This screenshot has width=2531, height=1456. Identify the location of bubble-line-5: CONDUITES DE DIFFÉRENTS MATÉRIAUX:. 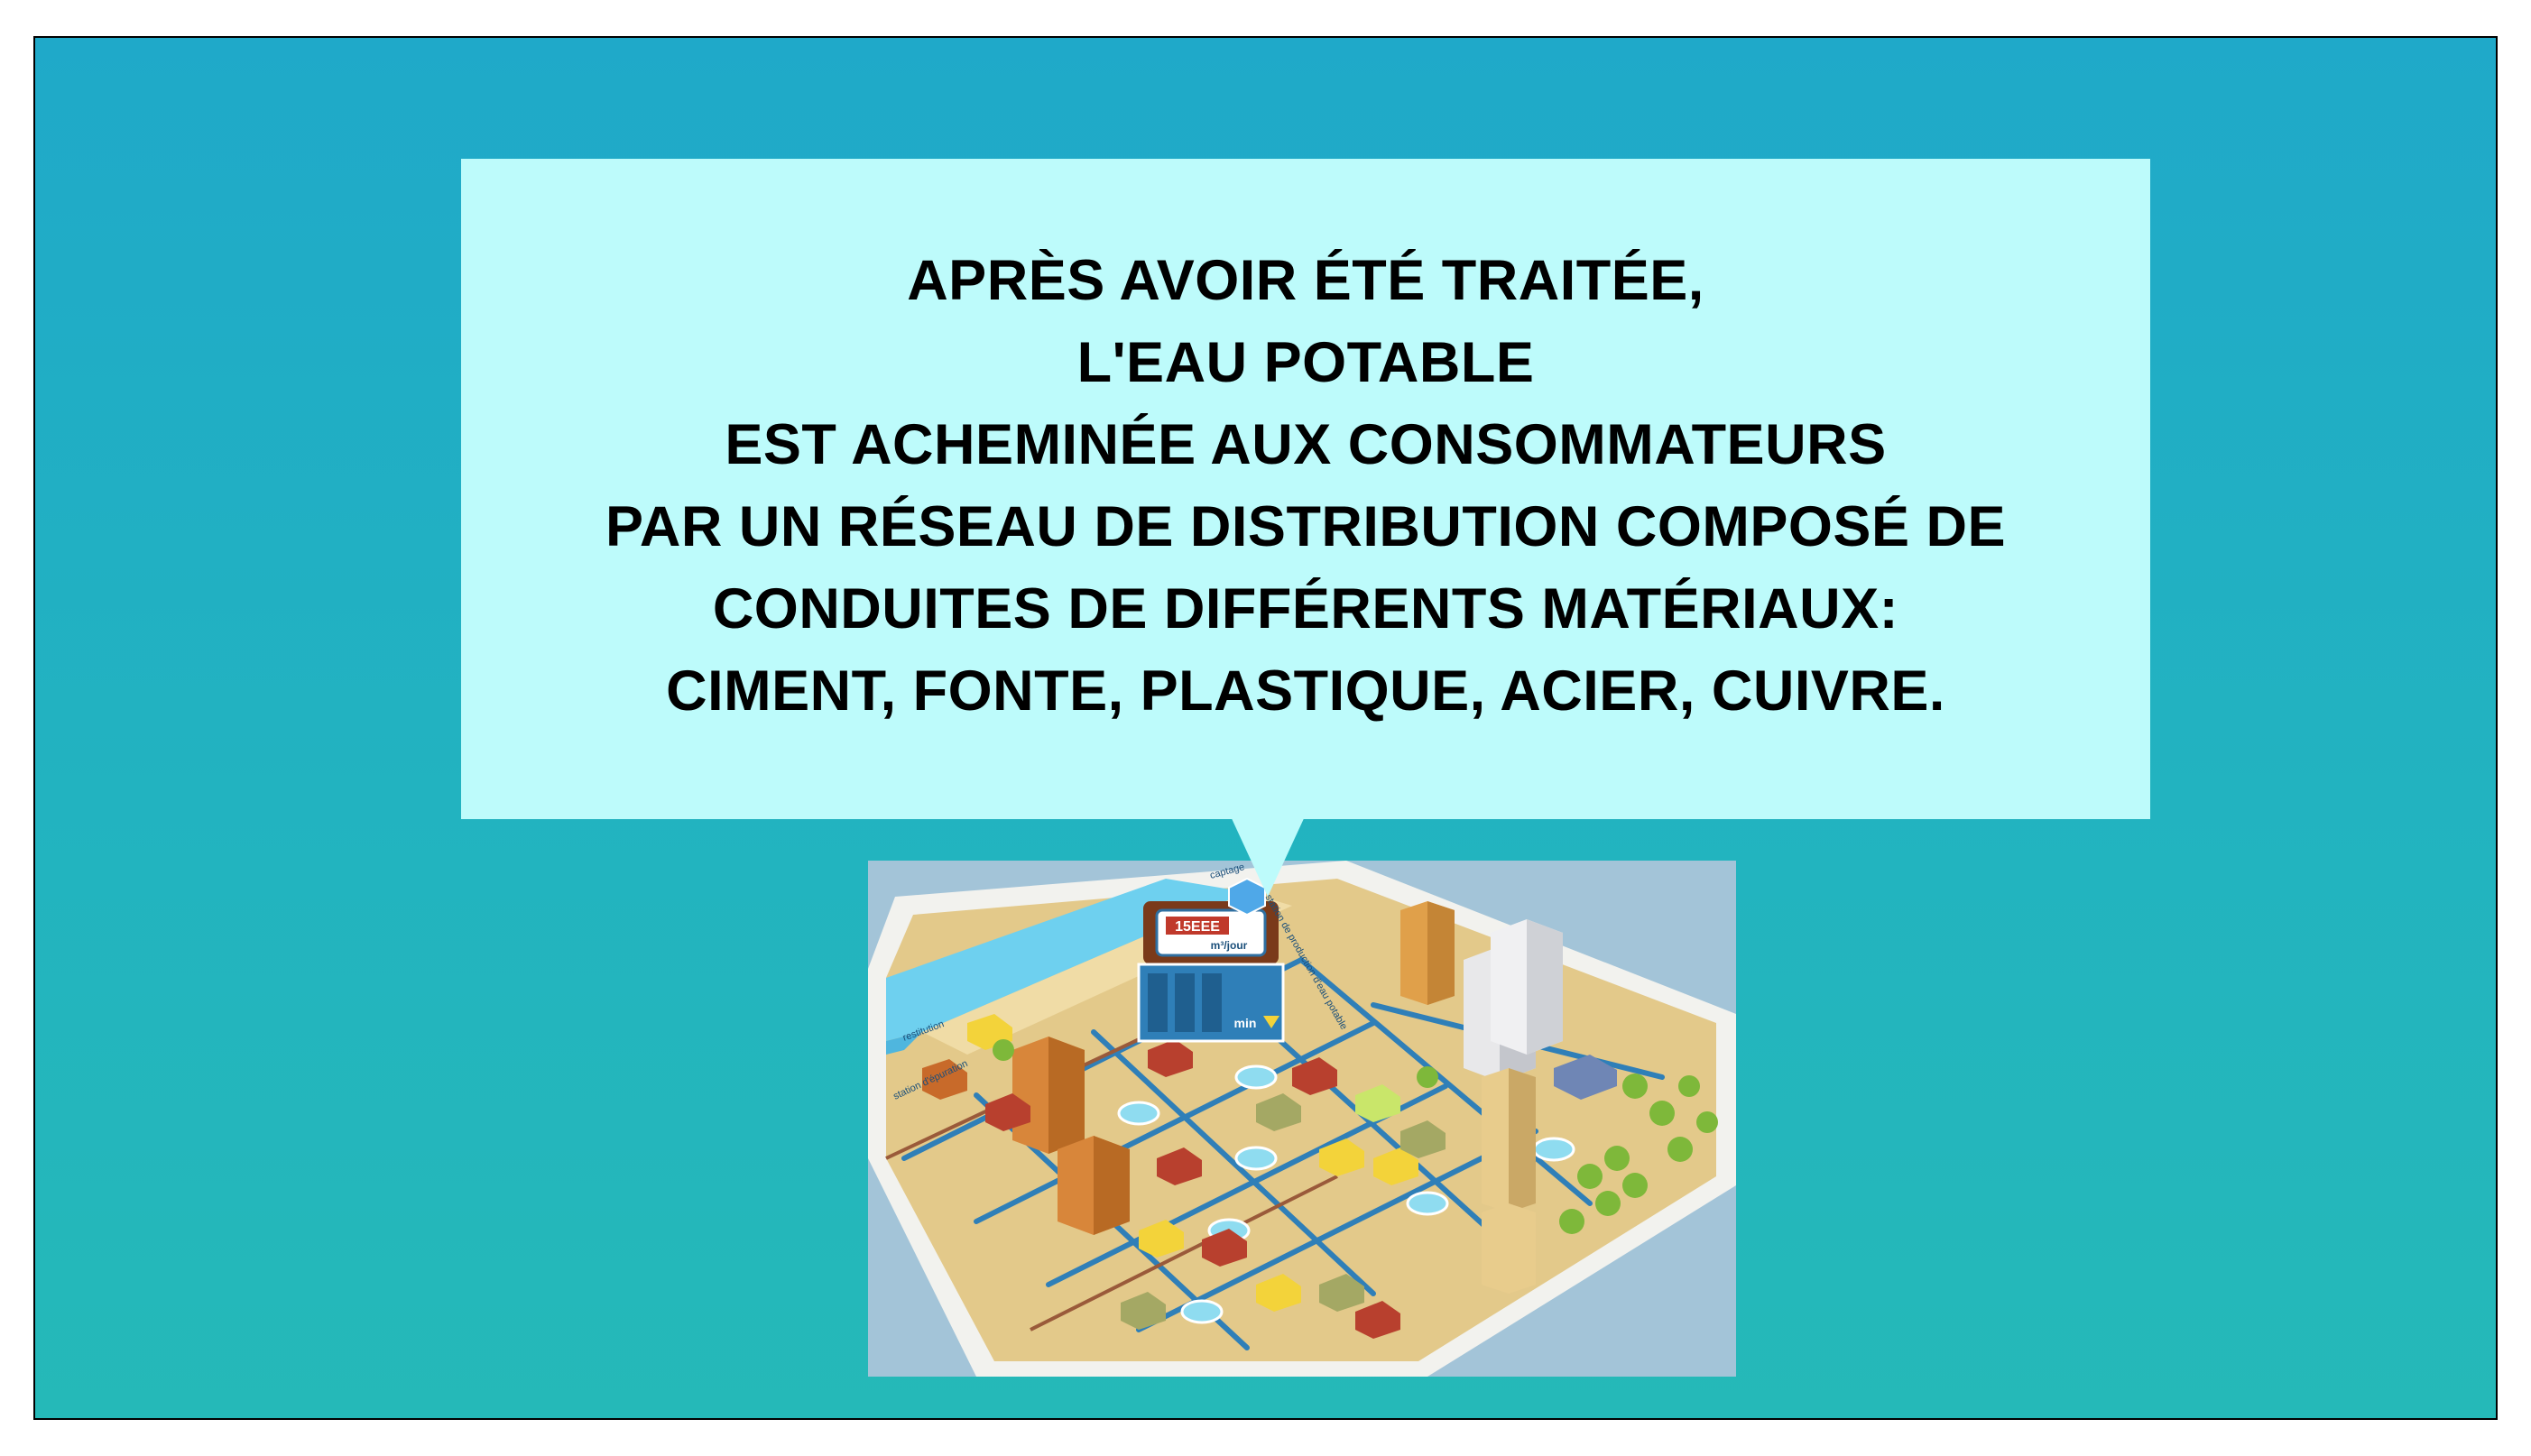
(1306, 608).